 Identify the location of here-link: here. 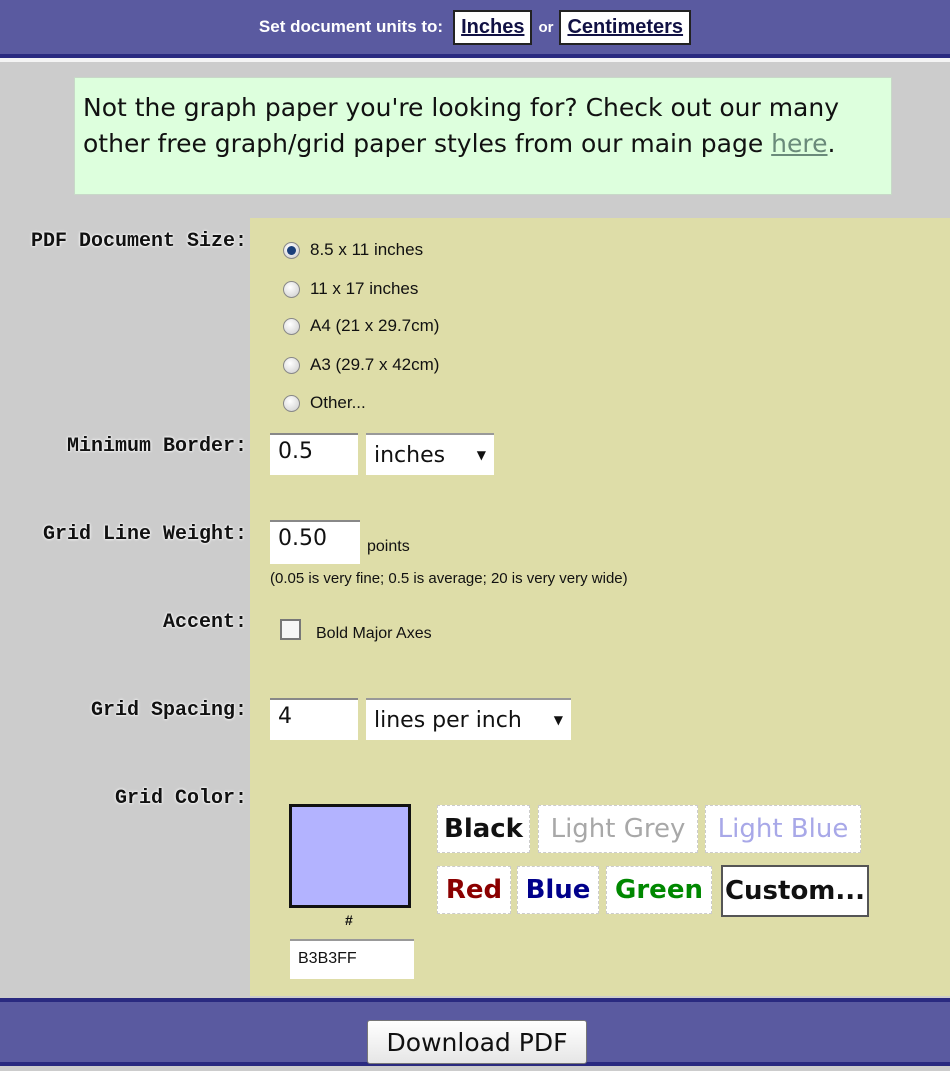
(799, 143).